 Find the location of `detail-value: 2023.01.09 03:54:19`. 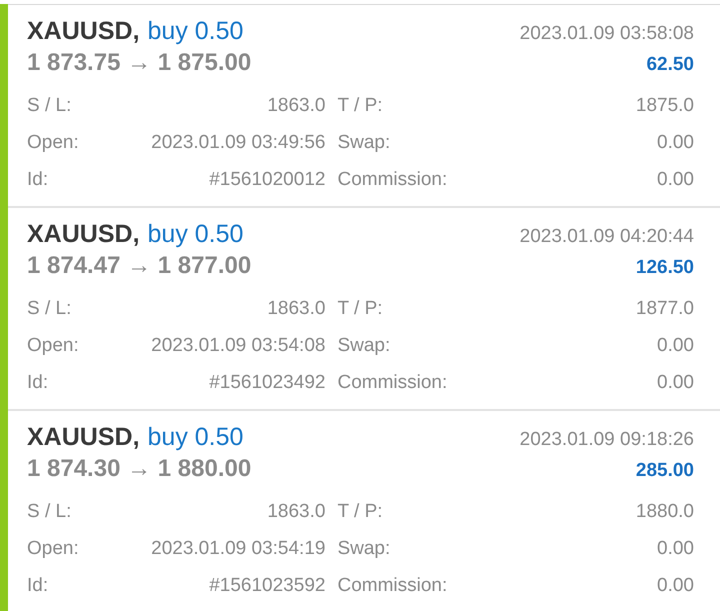

detail-value: 2023.01.09 03:54:19 is located at coordinates (238, 549).